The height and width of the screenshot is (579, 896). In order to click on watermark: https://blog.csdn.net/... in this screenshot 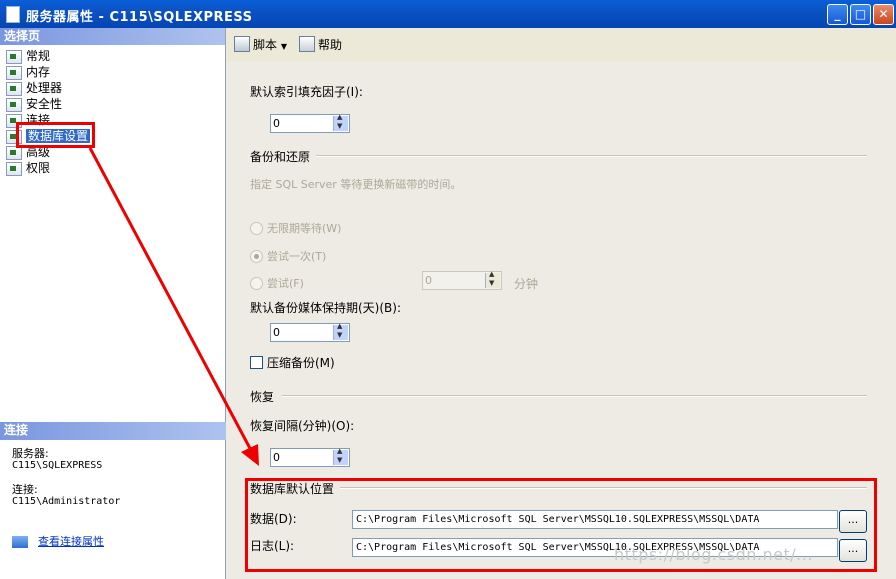, I will do `click(713, 554)`.